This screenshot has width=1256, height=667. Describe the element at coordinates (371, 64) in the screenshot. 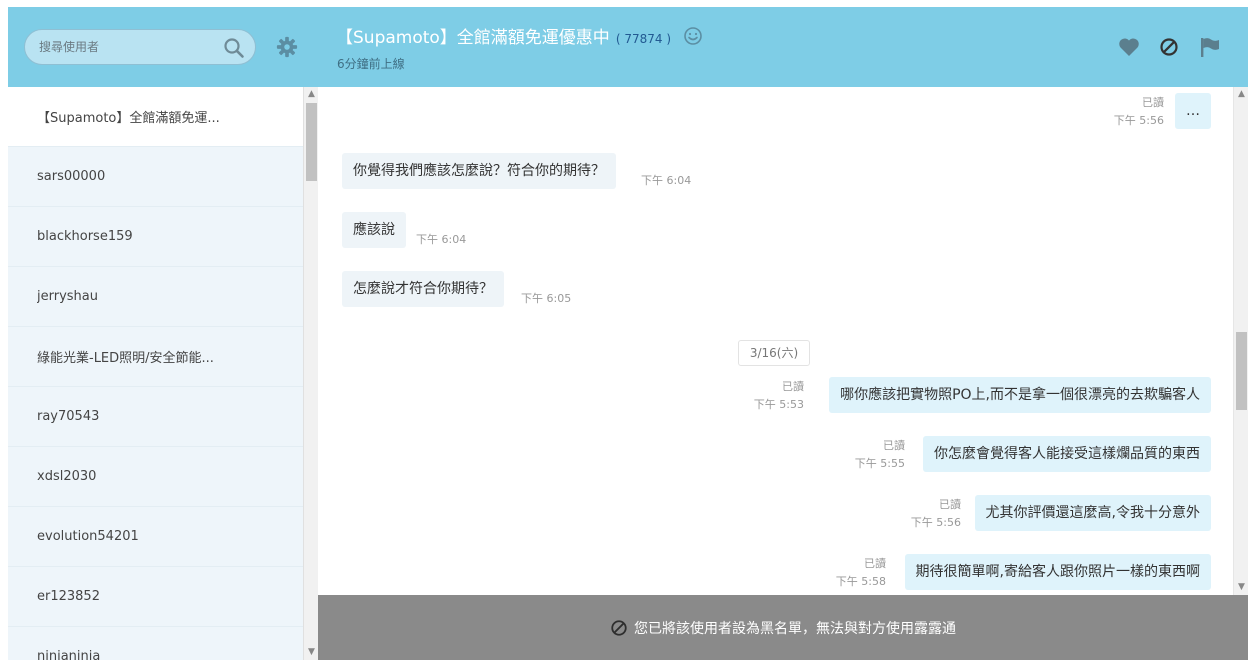

I see `last-seen-status: 6分鐘前上線` at that location.